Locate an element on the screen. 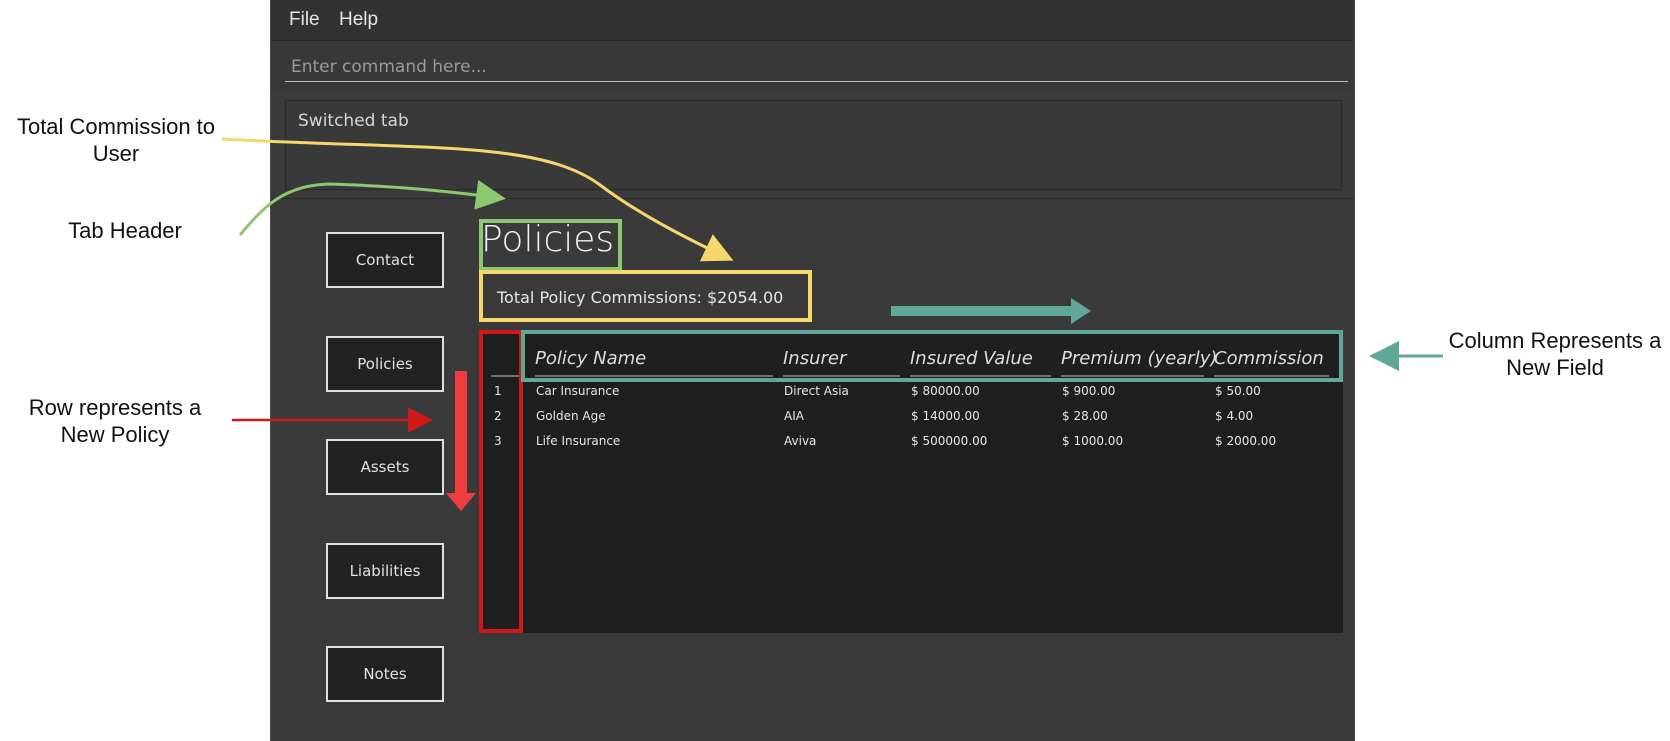 The height and width of the screenshot is (741, 1670). teal-right-arrow-shaft is located at coordinates (981, 311).